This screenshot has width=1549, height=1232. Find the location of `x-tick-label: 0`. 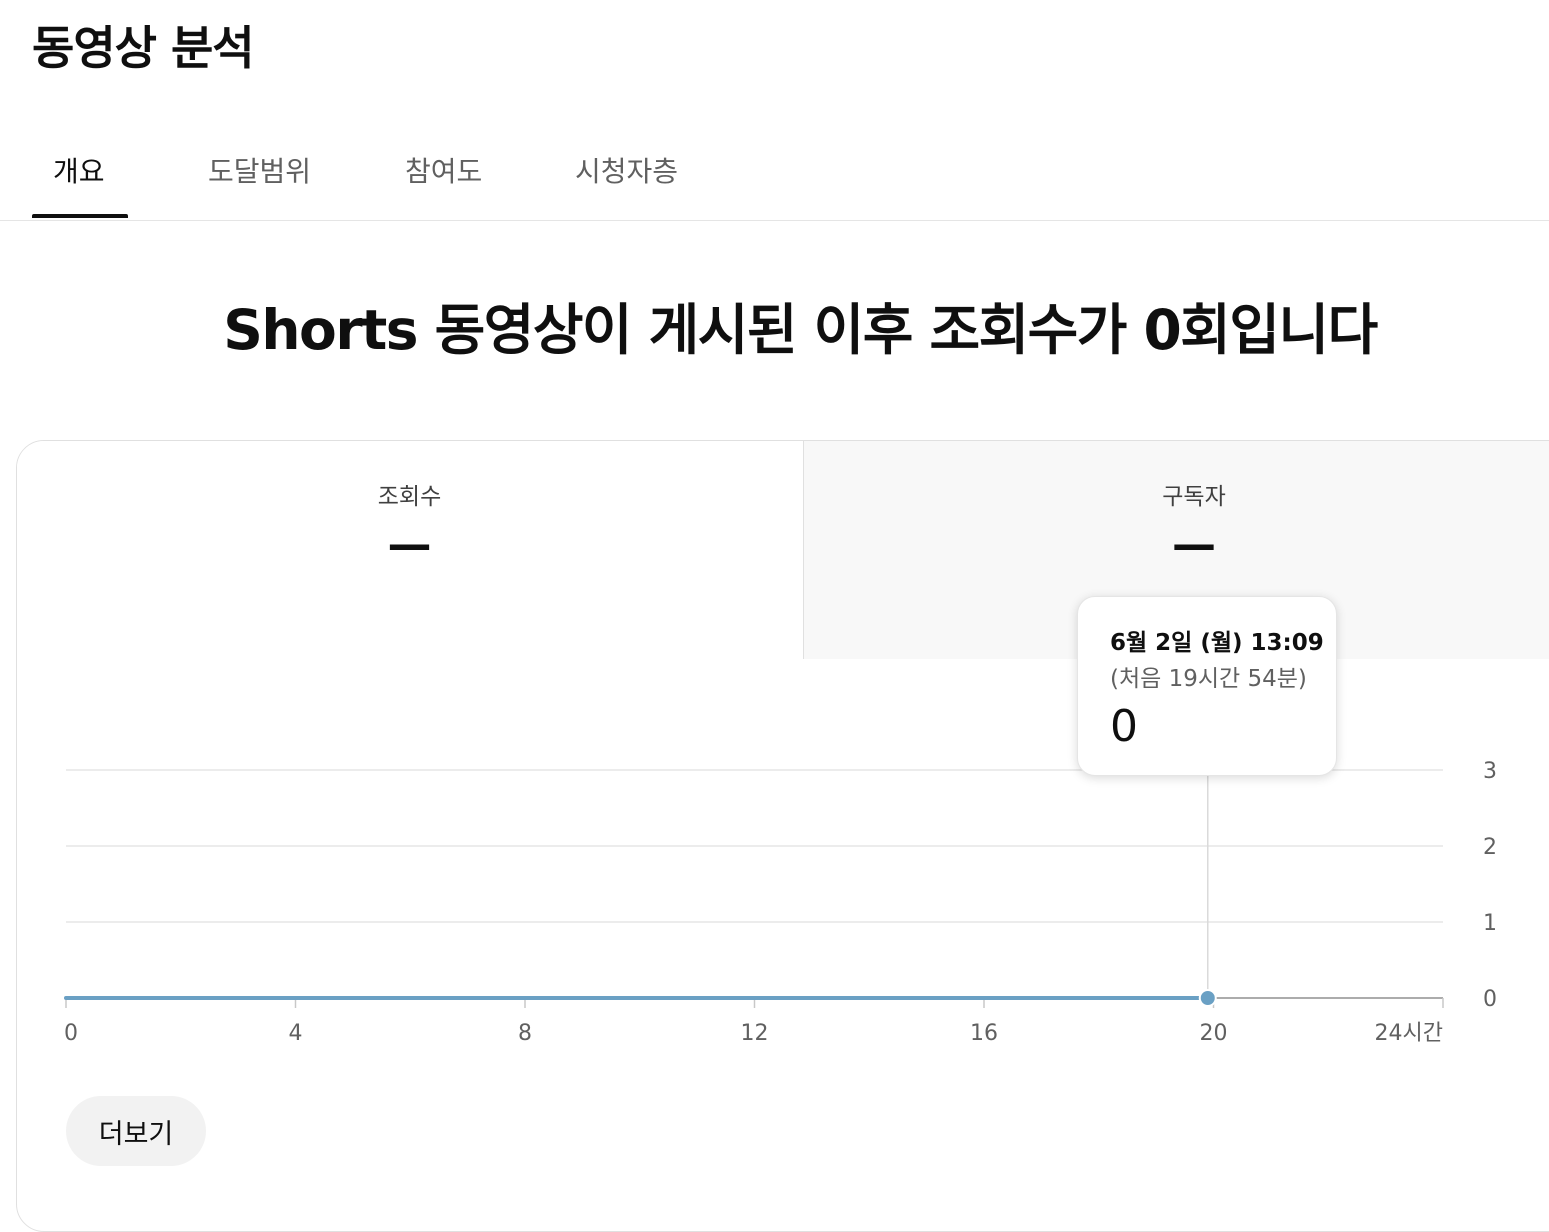

x-tick-label: 0 is located at coordinates (71, 1033).